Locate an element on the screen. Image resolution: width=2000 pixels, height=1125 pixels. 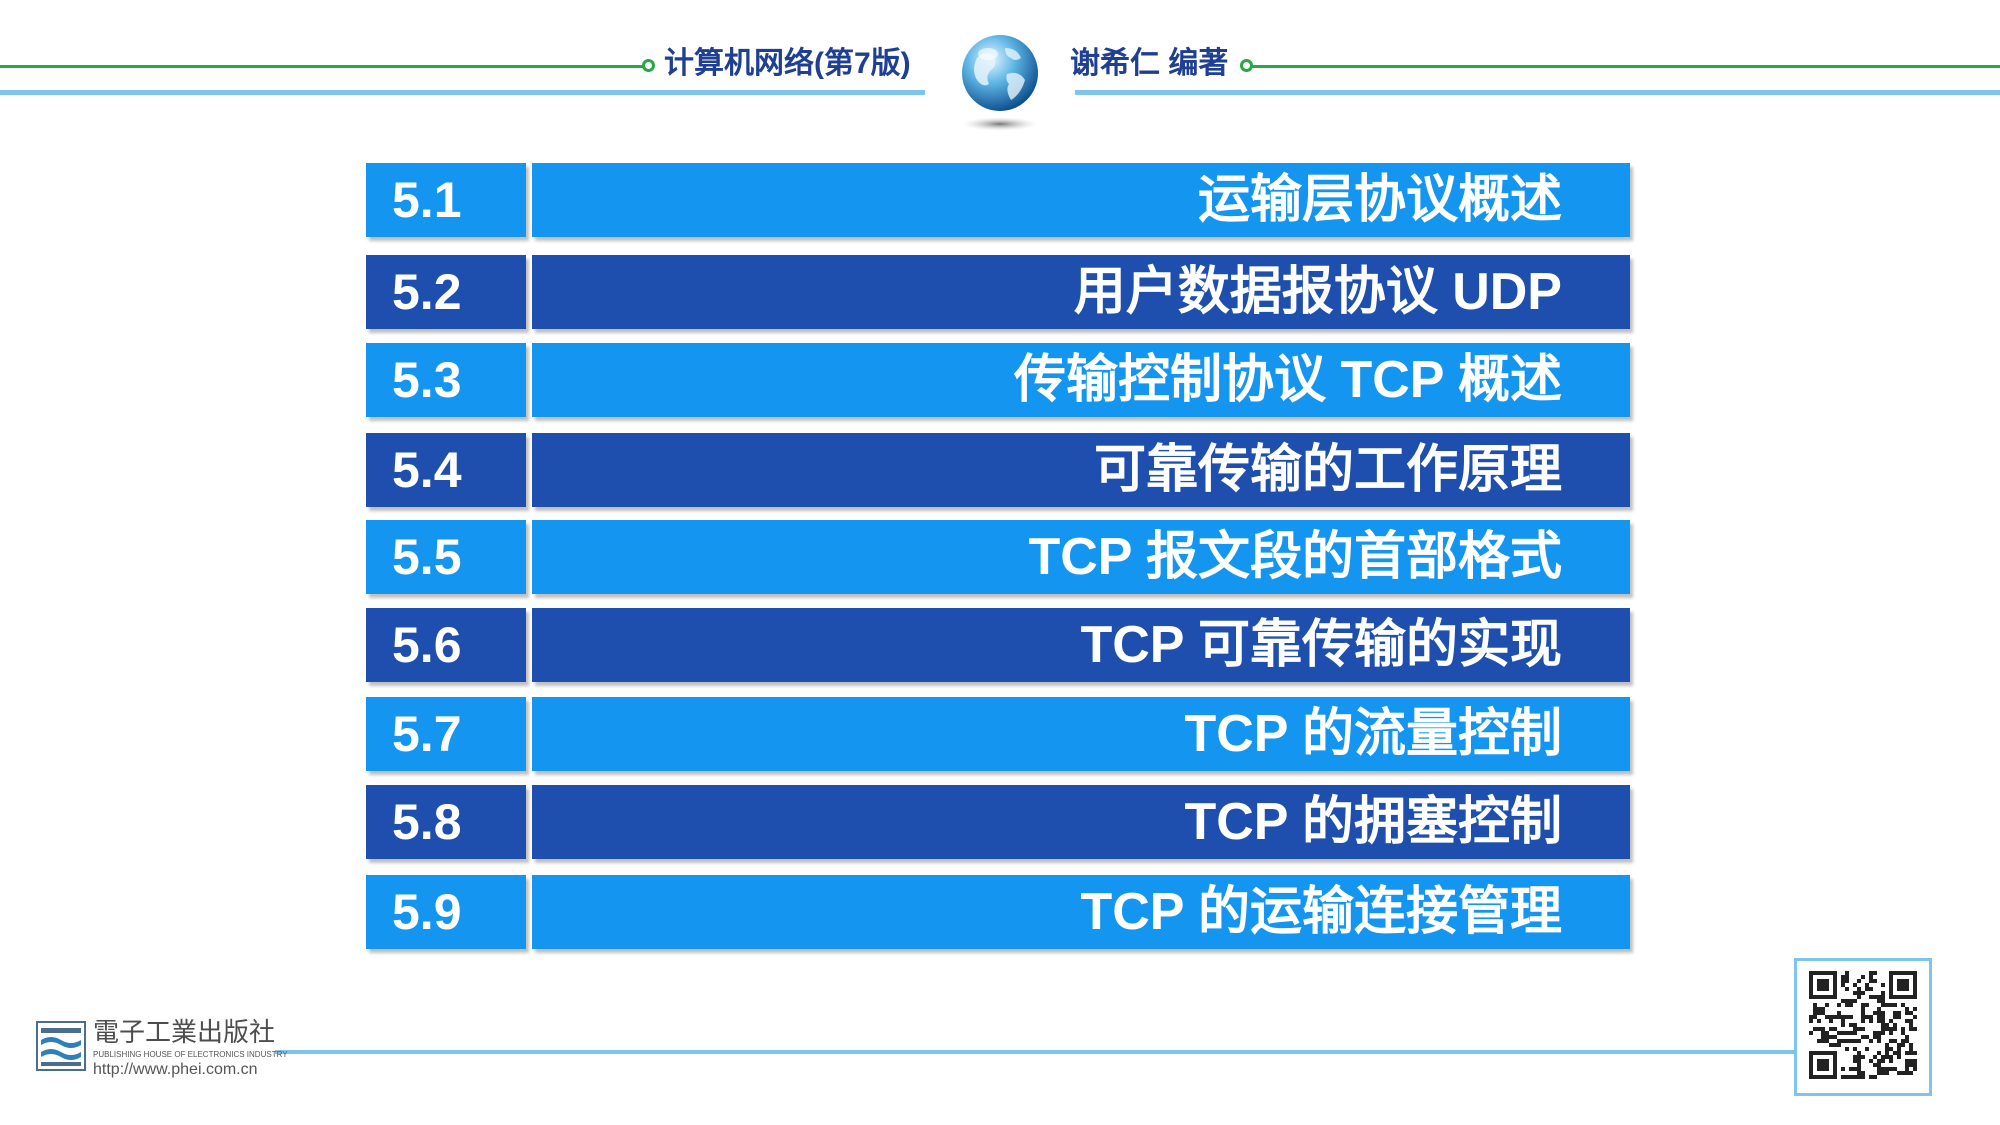
chapter-number: 5.2 is located at coordinates (446, 292).